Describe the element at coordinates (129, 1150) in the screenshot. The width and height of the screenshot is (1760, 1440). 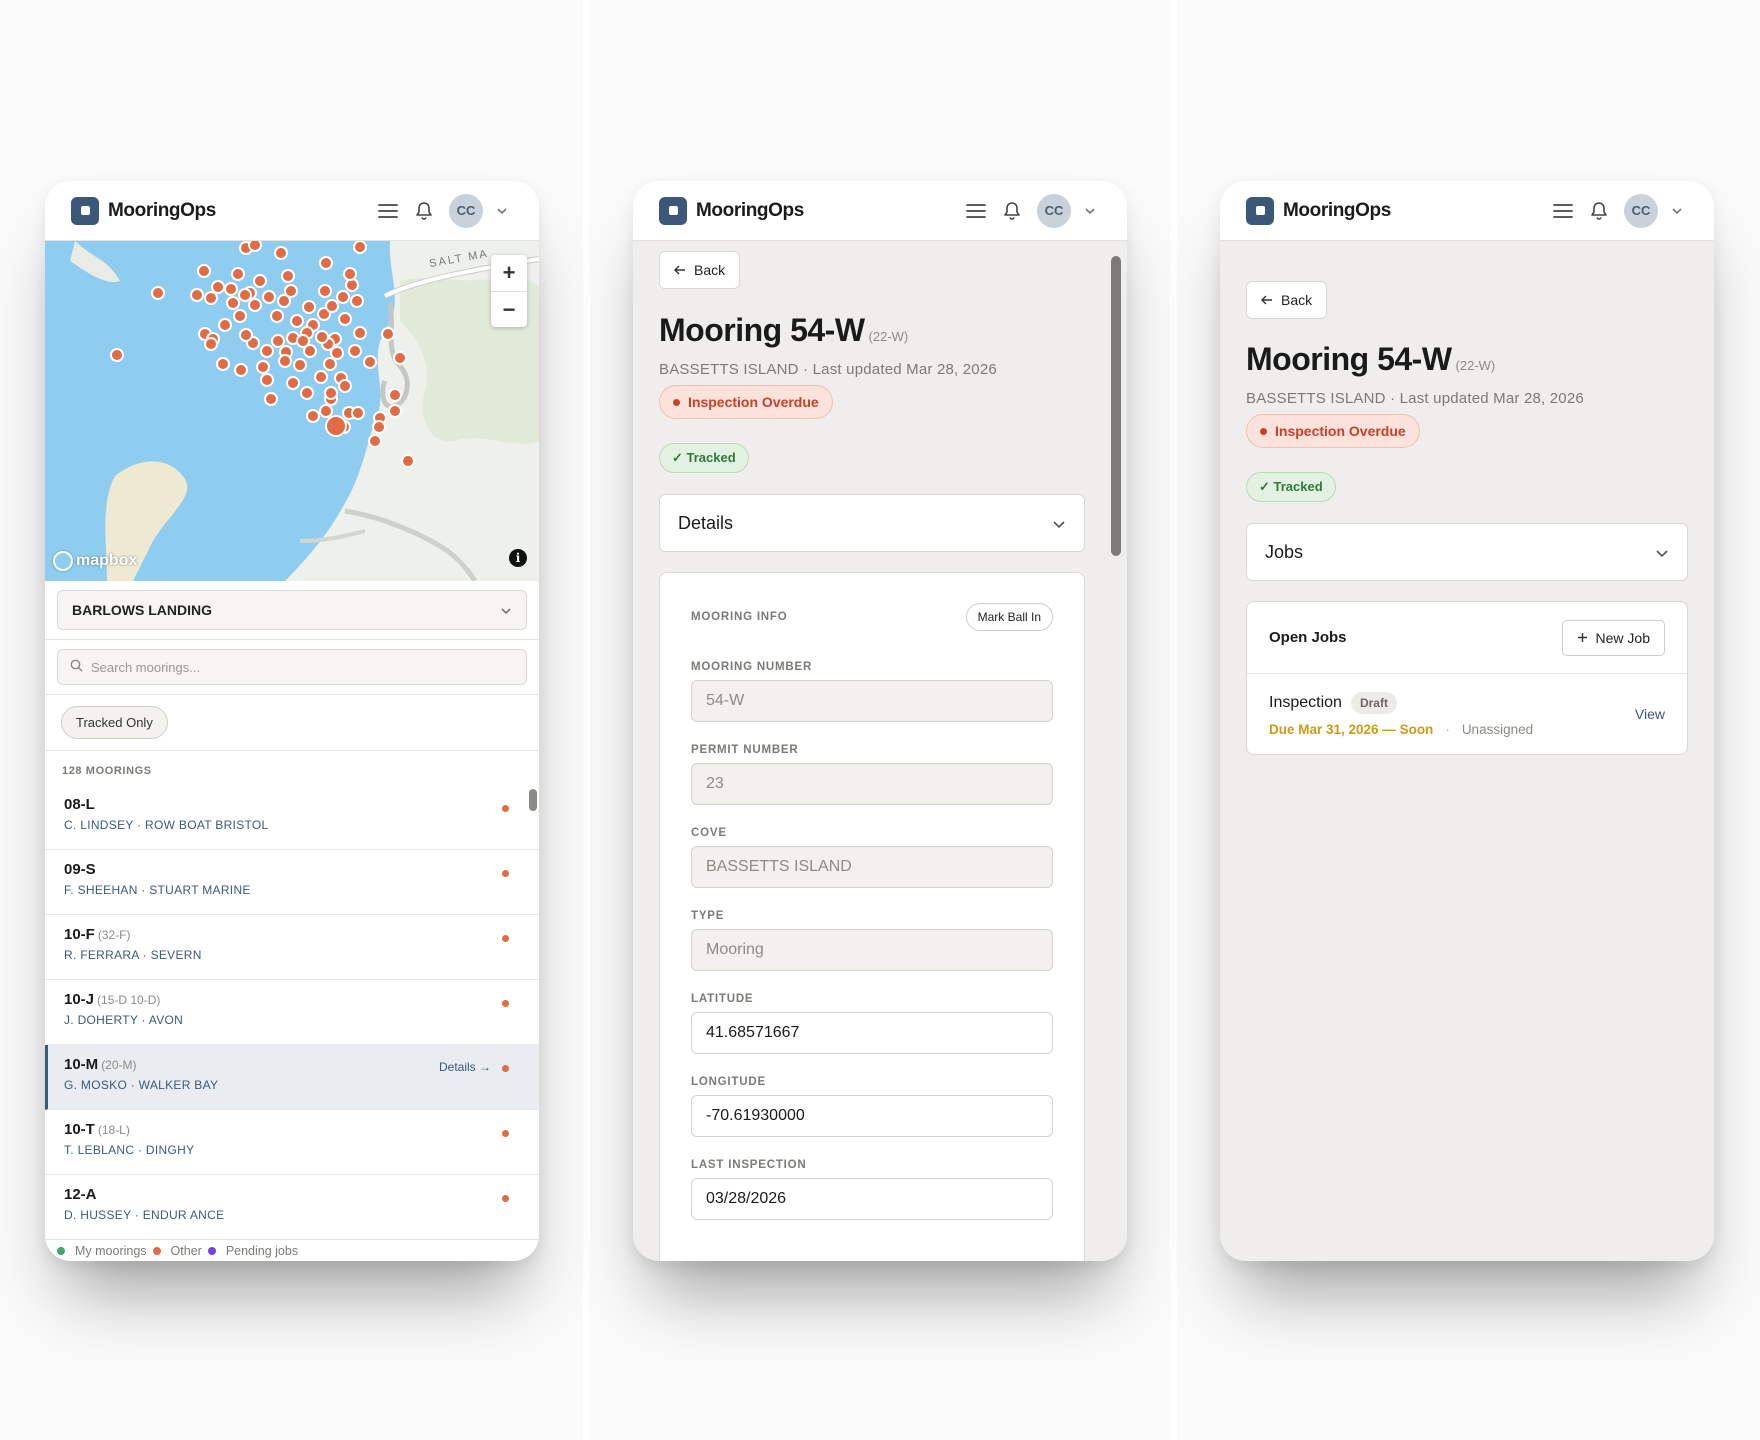
I see `mooring-owner: T. LEBLANC · DINGHY` at that location.